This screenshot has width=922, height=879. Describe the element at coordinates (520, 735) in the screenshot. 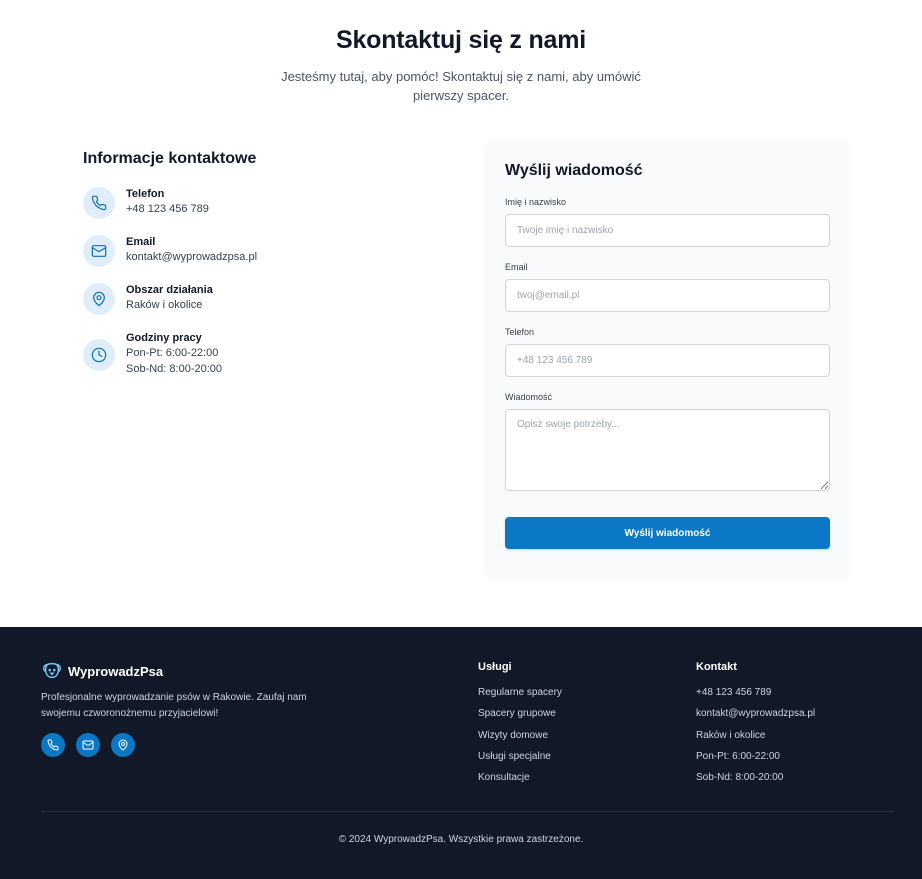

I see `footer-service-link: Wizyty domowe` at that location.